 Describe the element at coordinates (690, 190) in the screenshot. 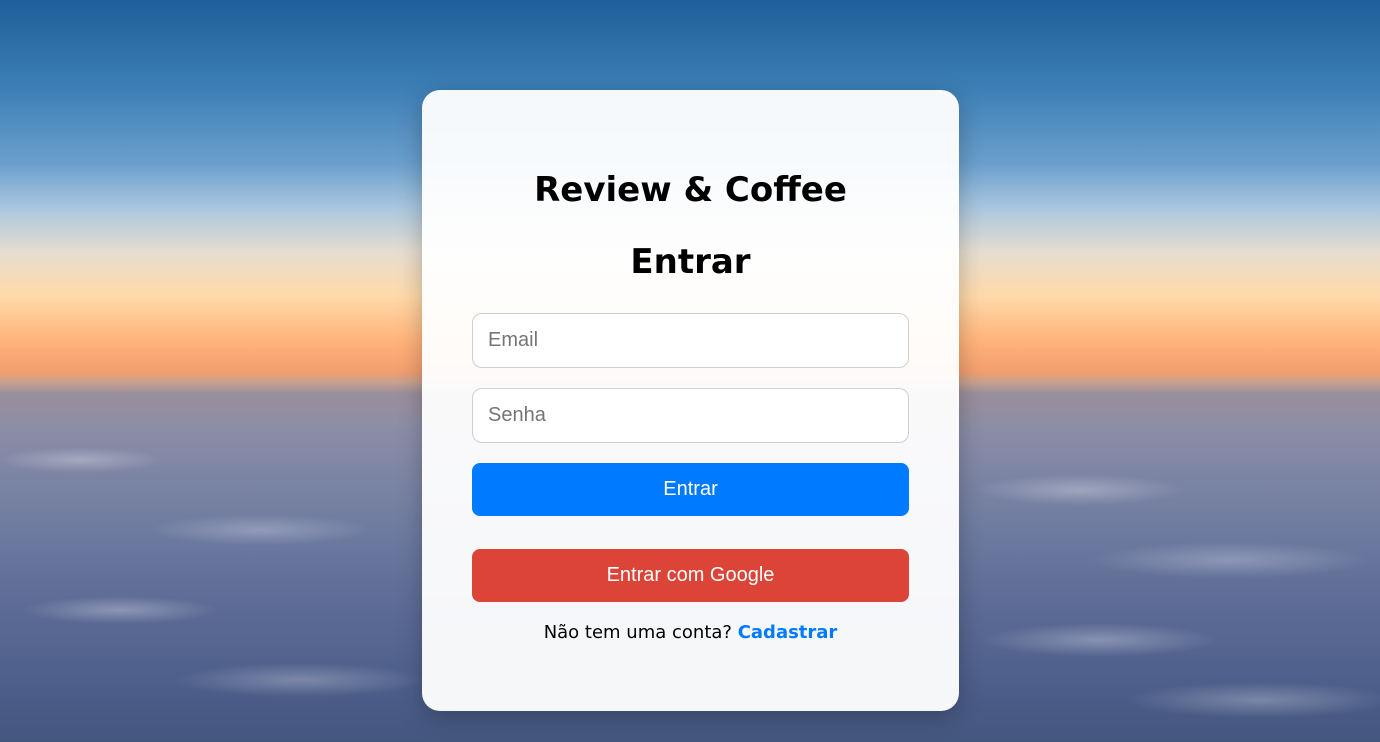

I see `brand-title: Review & Coffee` at that location.